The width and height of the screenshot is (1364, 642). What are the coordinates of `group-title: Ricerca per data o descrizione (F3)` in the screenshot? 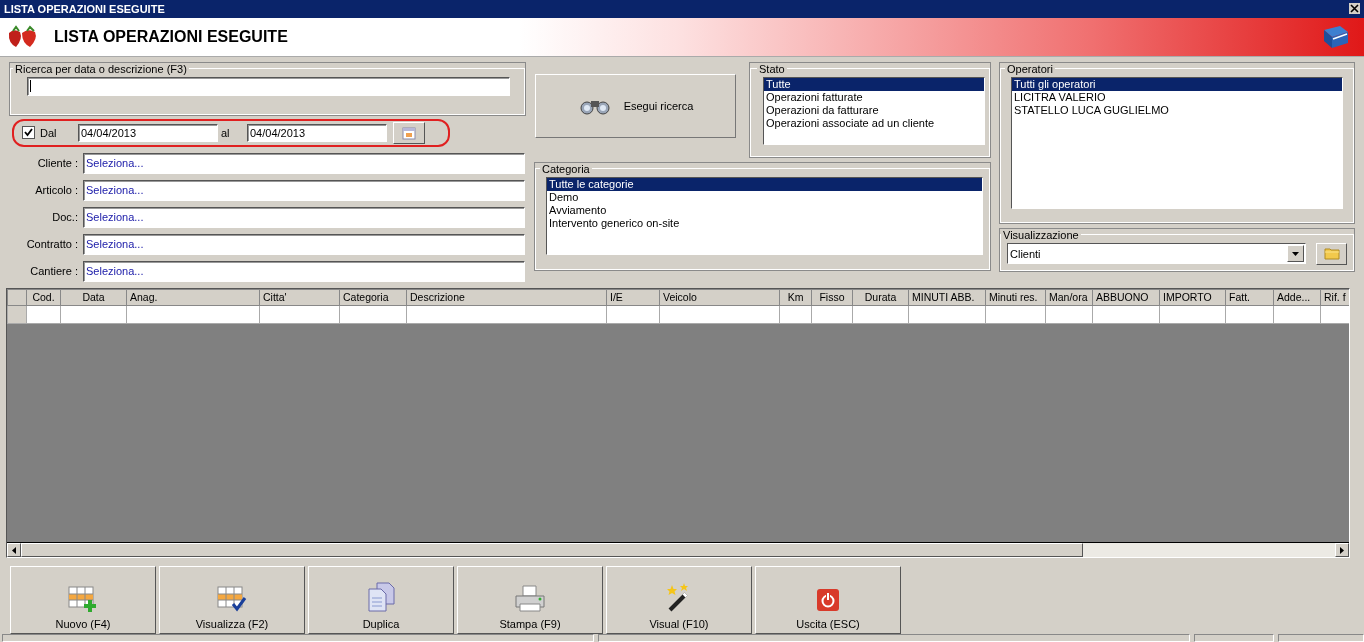 It's located at (101, 68).